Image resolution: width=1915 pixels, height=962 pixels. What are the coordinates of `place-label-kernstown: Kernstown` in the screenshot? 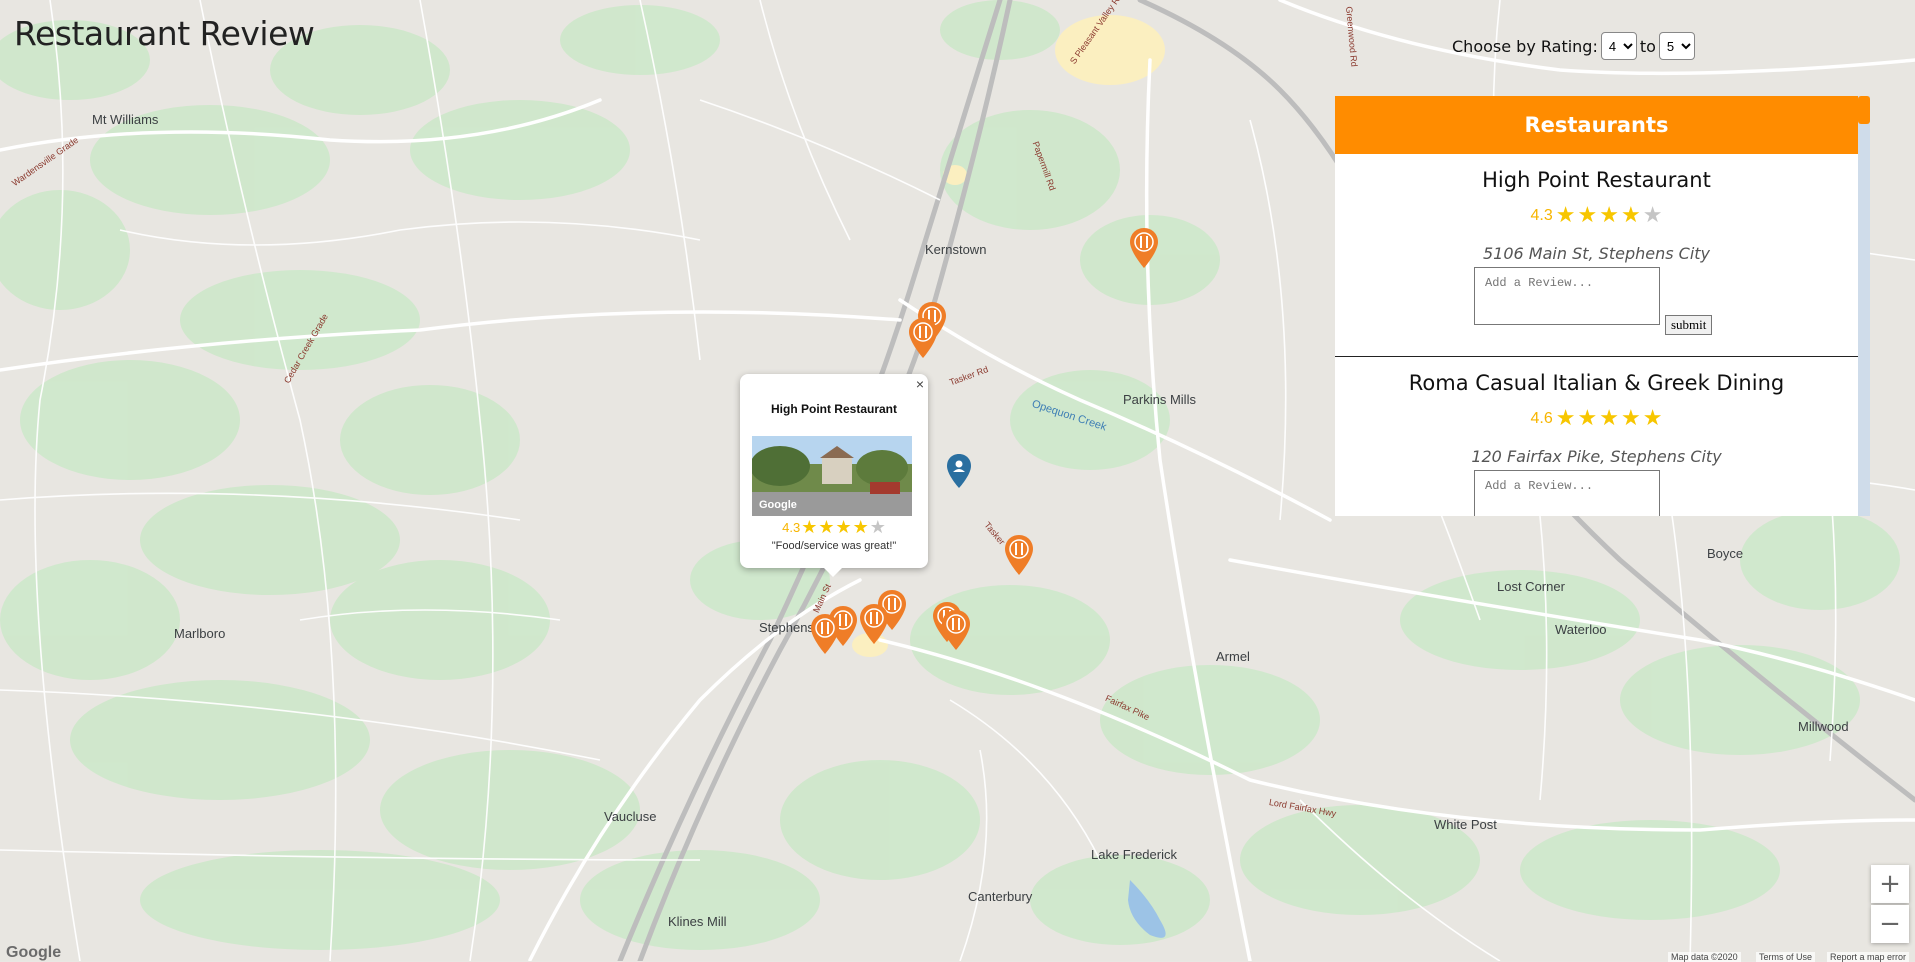 It's located at (956, 249).